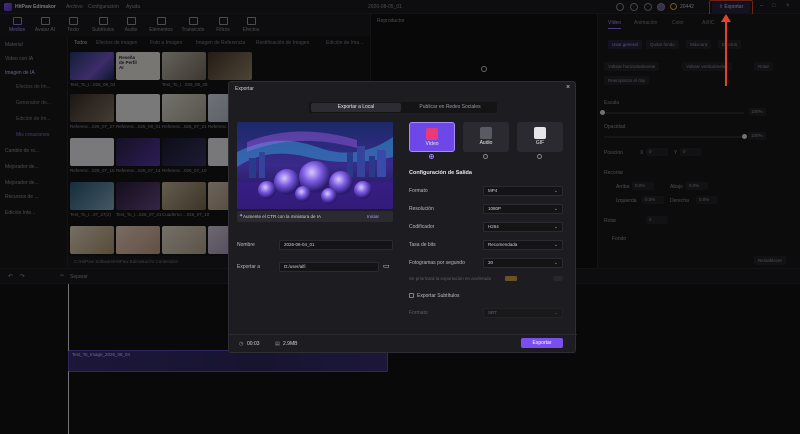  Describe the element at coordinates (503, 244) in the screenshot. I see `bitrate-value: Recomendada` at that location.